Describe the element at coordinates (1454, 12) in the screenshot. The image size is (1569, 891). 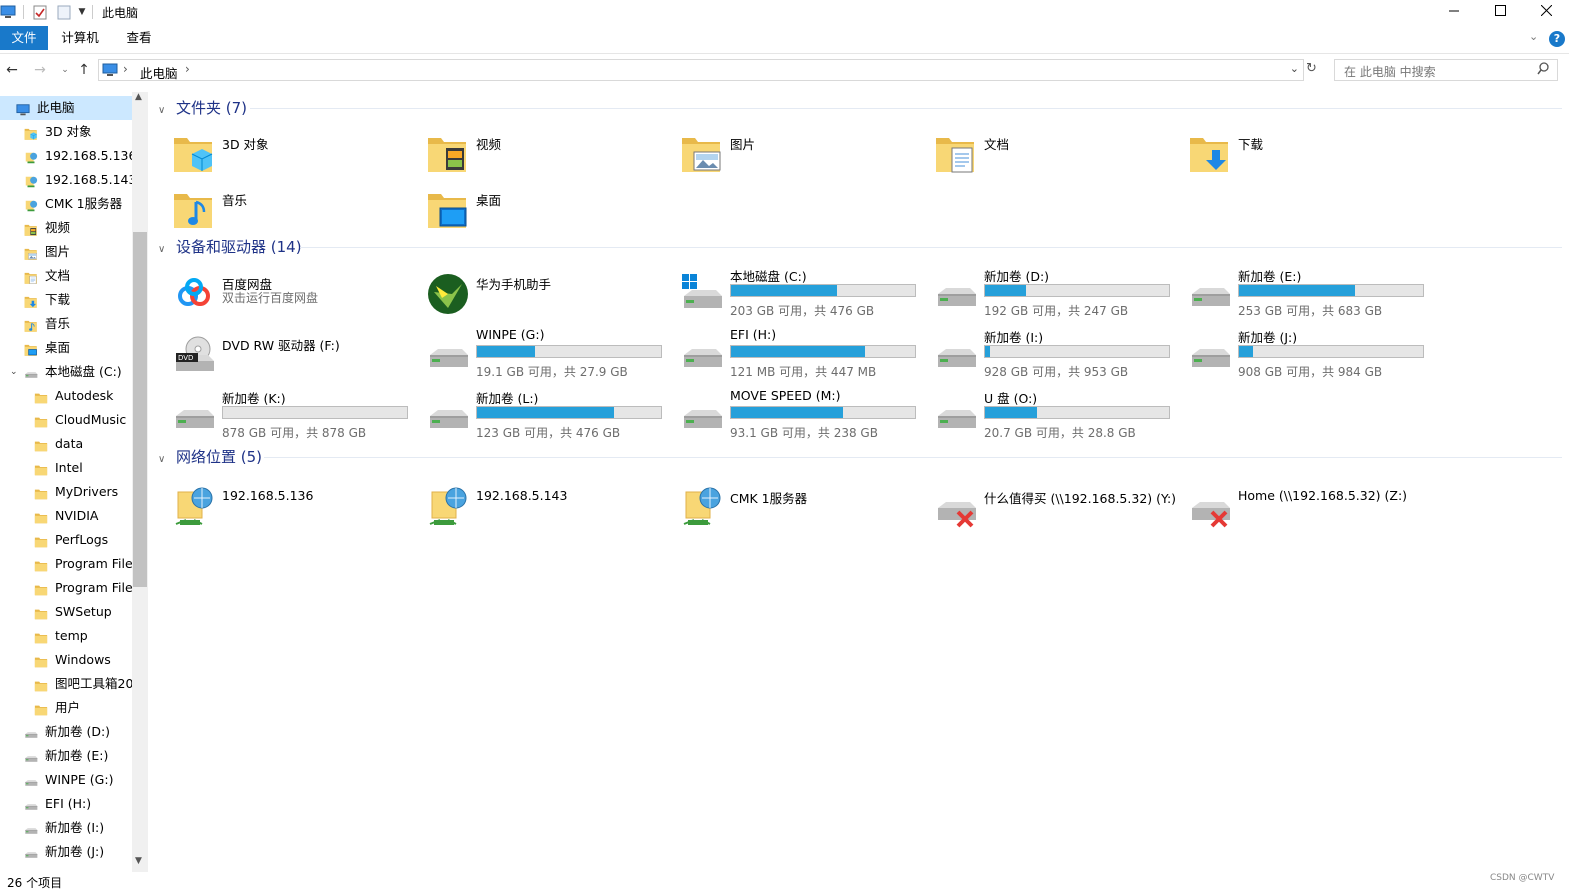
I see `minimize-button` at that location.